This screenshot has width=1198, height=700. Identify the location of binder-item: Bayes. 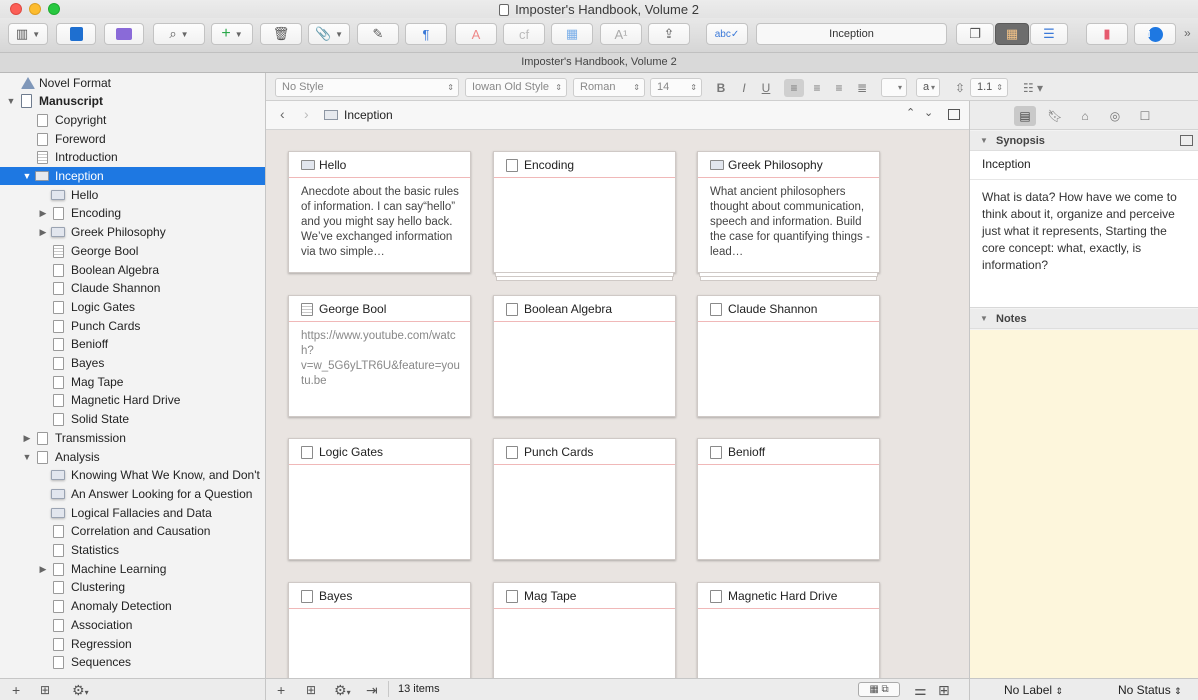
(132, 363).